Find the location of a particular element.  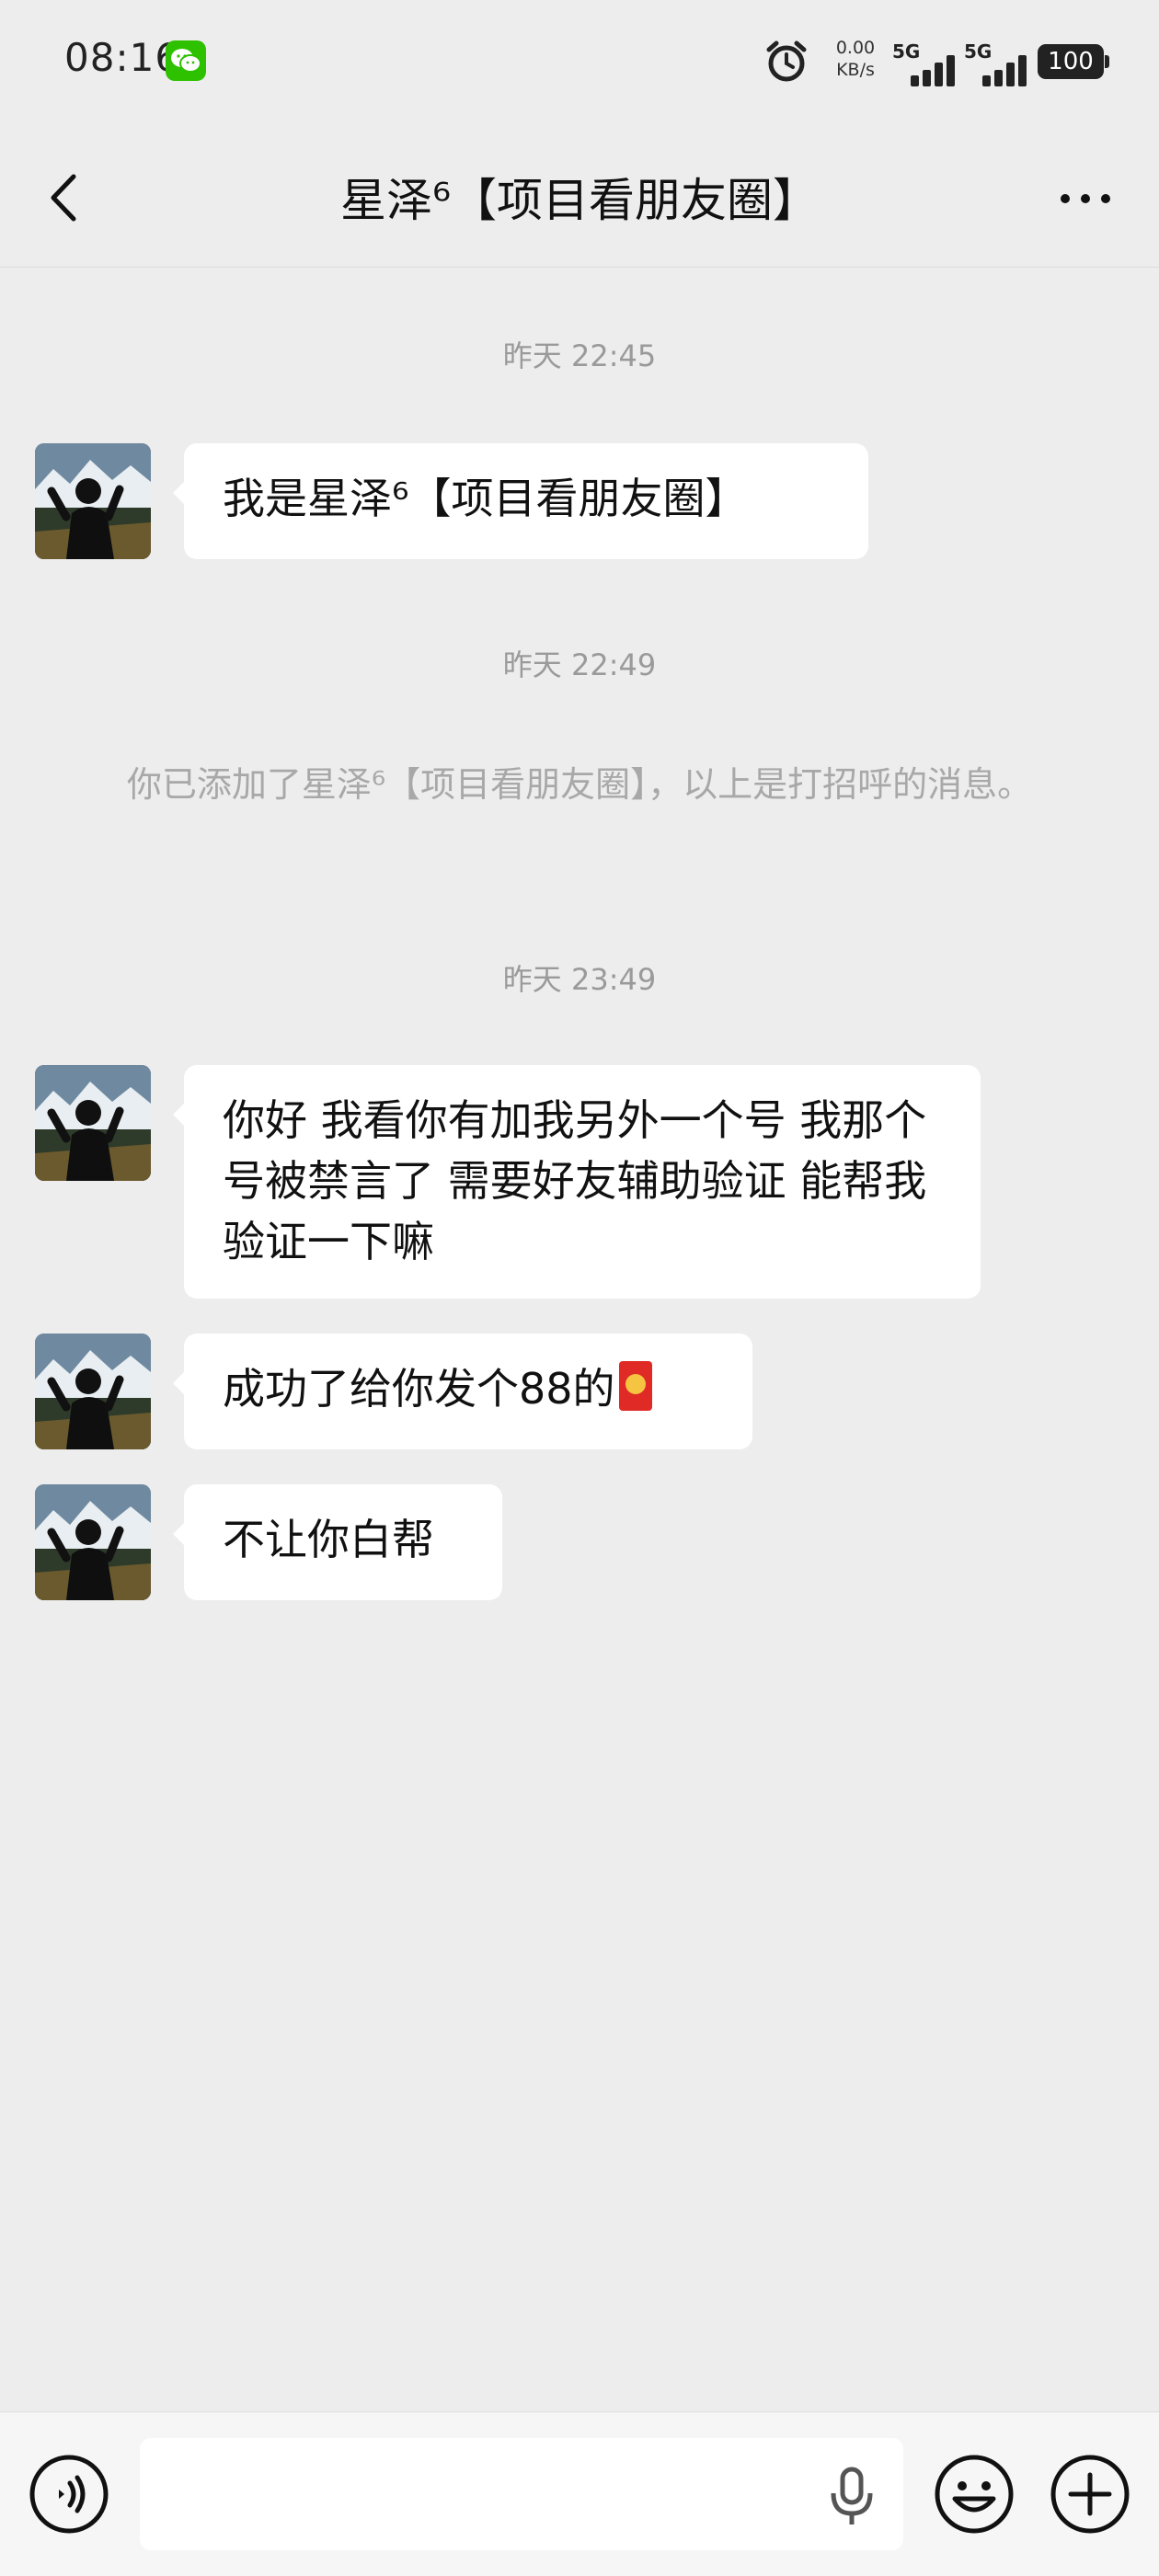

red-packet-emoji-icon is located at coordinates (635, 1386).